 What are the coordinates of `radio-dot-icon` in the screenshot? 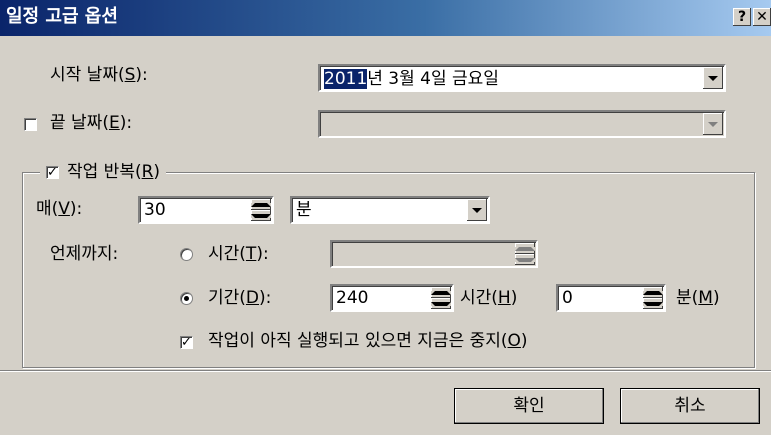 It's located at (186, 298).